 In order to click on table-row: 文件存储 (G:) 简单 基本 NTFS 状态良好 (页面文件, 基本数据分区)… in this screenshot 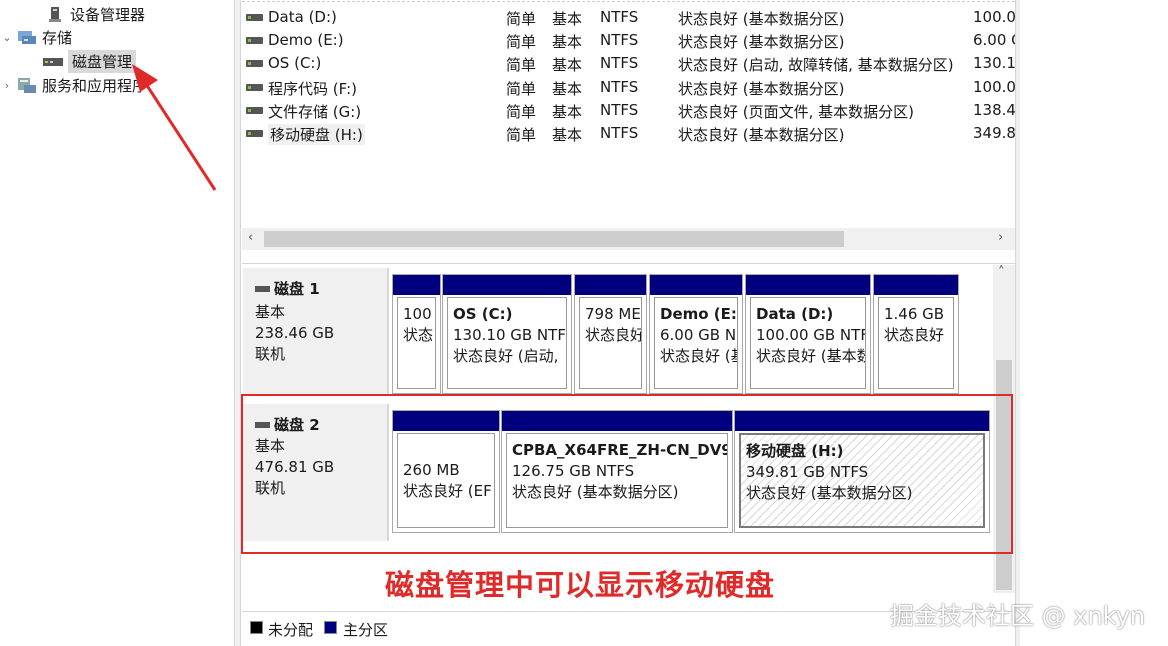, I will do `click(628, 109)`.